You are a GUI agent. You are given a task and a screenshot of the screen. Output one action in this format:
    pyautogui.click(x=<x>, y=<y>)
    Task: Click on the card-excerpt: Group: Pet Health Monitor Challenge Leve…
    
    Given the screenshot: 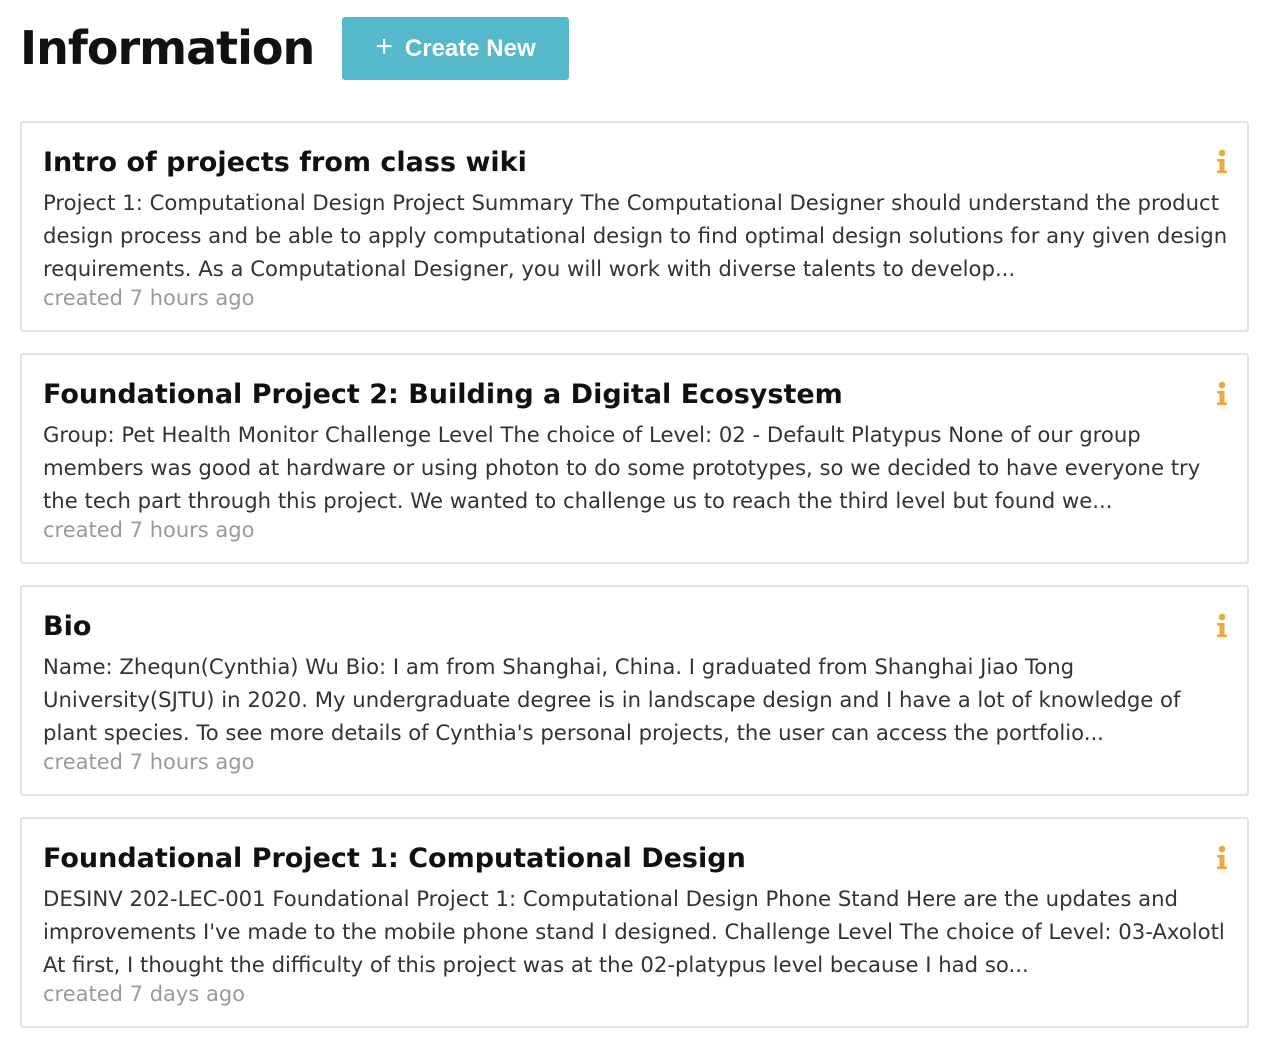 What is the action you would take?
    pyautogui.click(x=622, y=467)
    